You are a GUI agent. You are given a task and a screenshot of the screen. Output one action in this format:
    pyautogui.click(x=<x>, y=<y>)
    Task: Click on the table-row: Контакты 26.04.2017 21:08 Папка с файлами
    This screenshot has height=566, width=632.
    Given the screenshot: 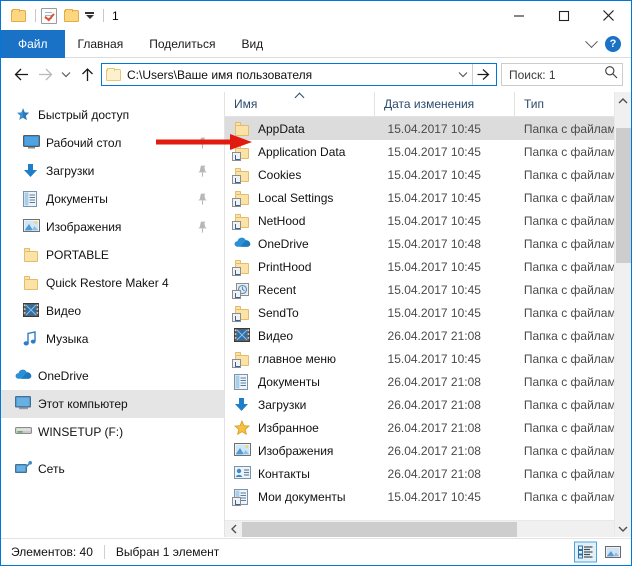 What is the action you would take?
    pyautogui.click(x=428, y=473)
    